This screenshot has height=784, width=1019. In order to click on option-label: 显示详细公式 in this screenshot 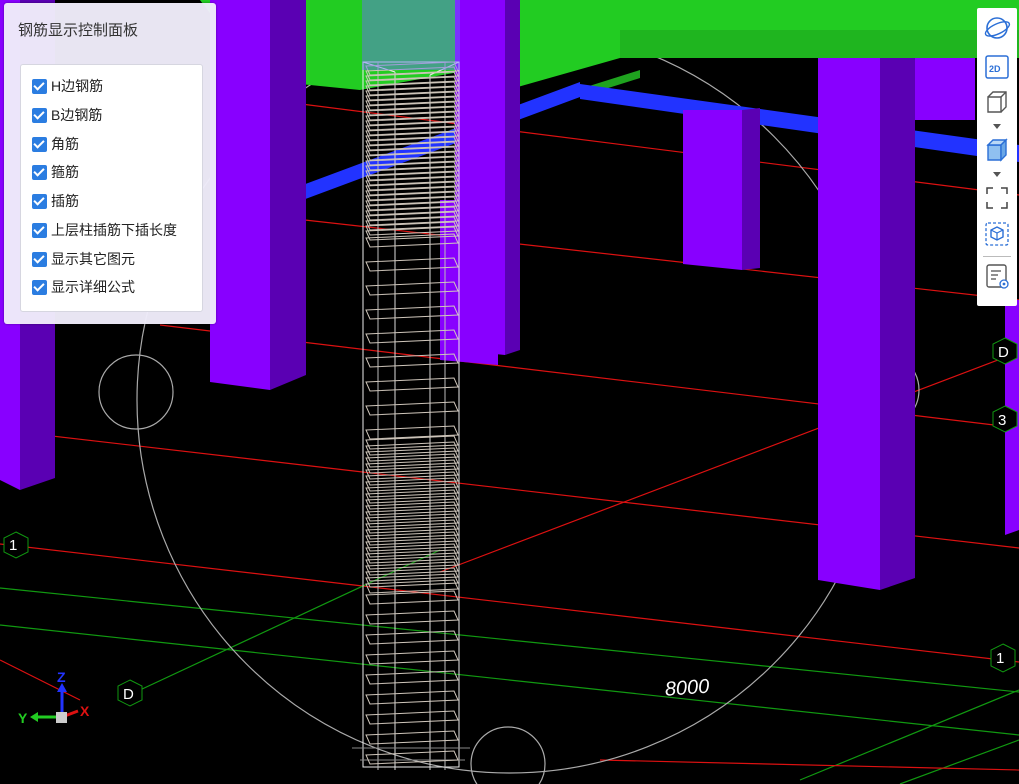, I will do `click(93, 287)`.